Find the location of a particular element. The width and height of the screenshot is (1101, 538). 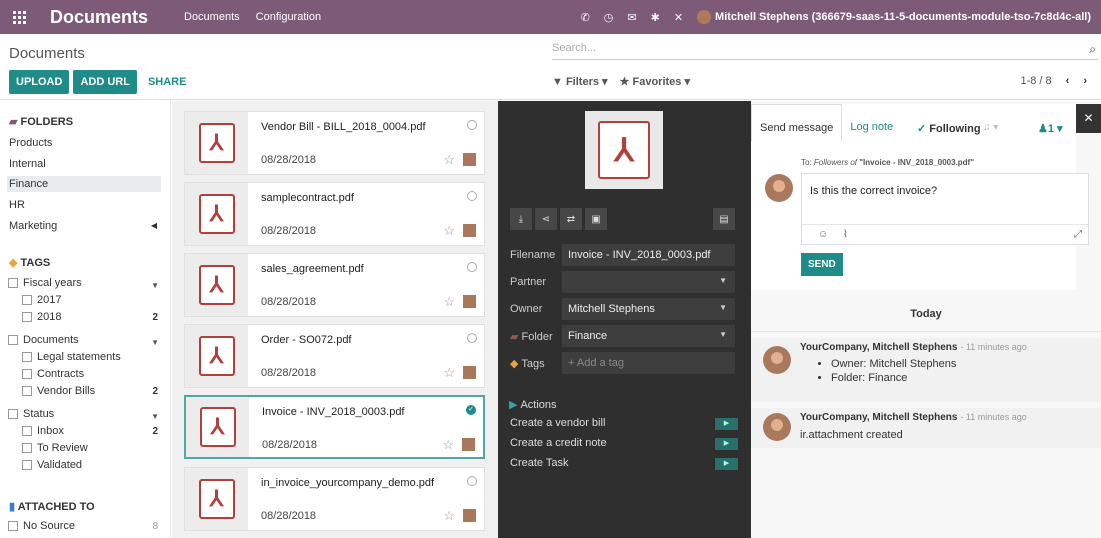

search-input: Search... ⌕ is located at coordinates (825, 51).